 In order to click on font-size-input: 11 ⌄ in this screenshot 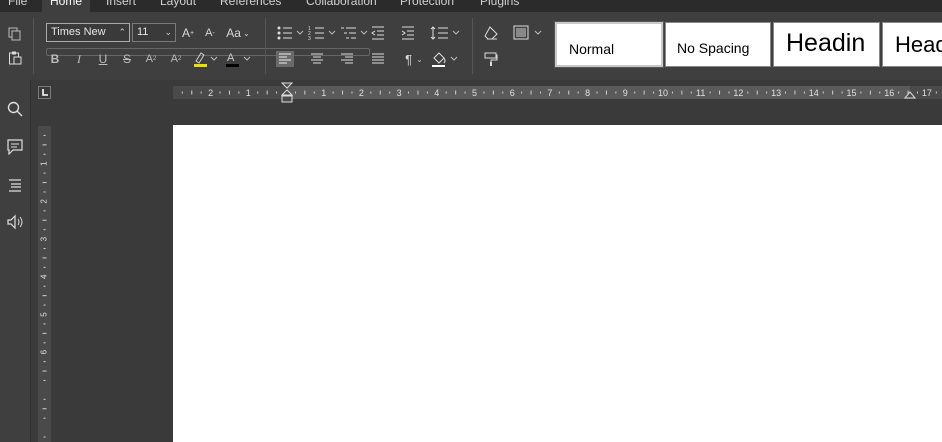, I will do `click(154, 32)`.